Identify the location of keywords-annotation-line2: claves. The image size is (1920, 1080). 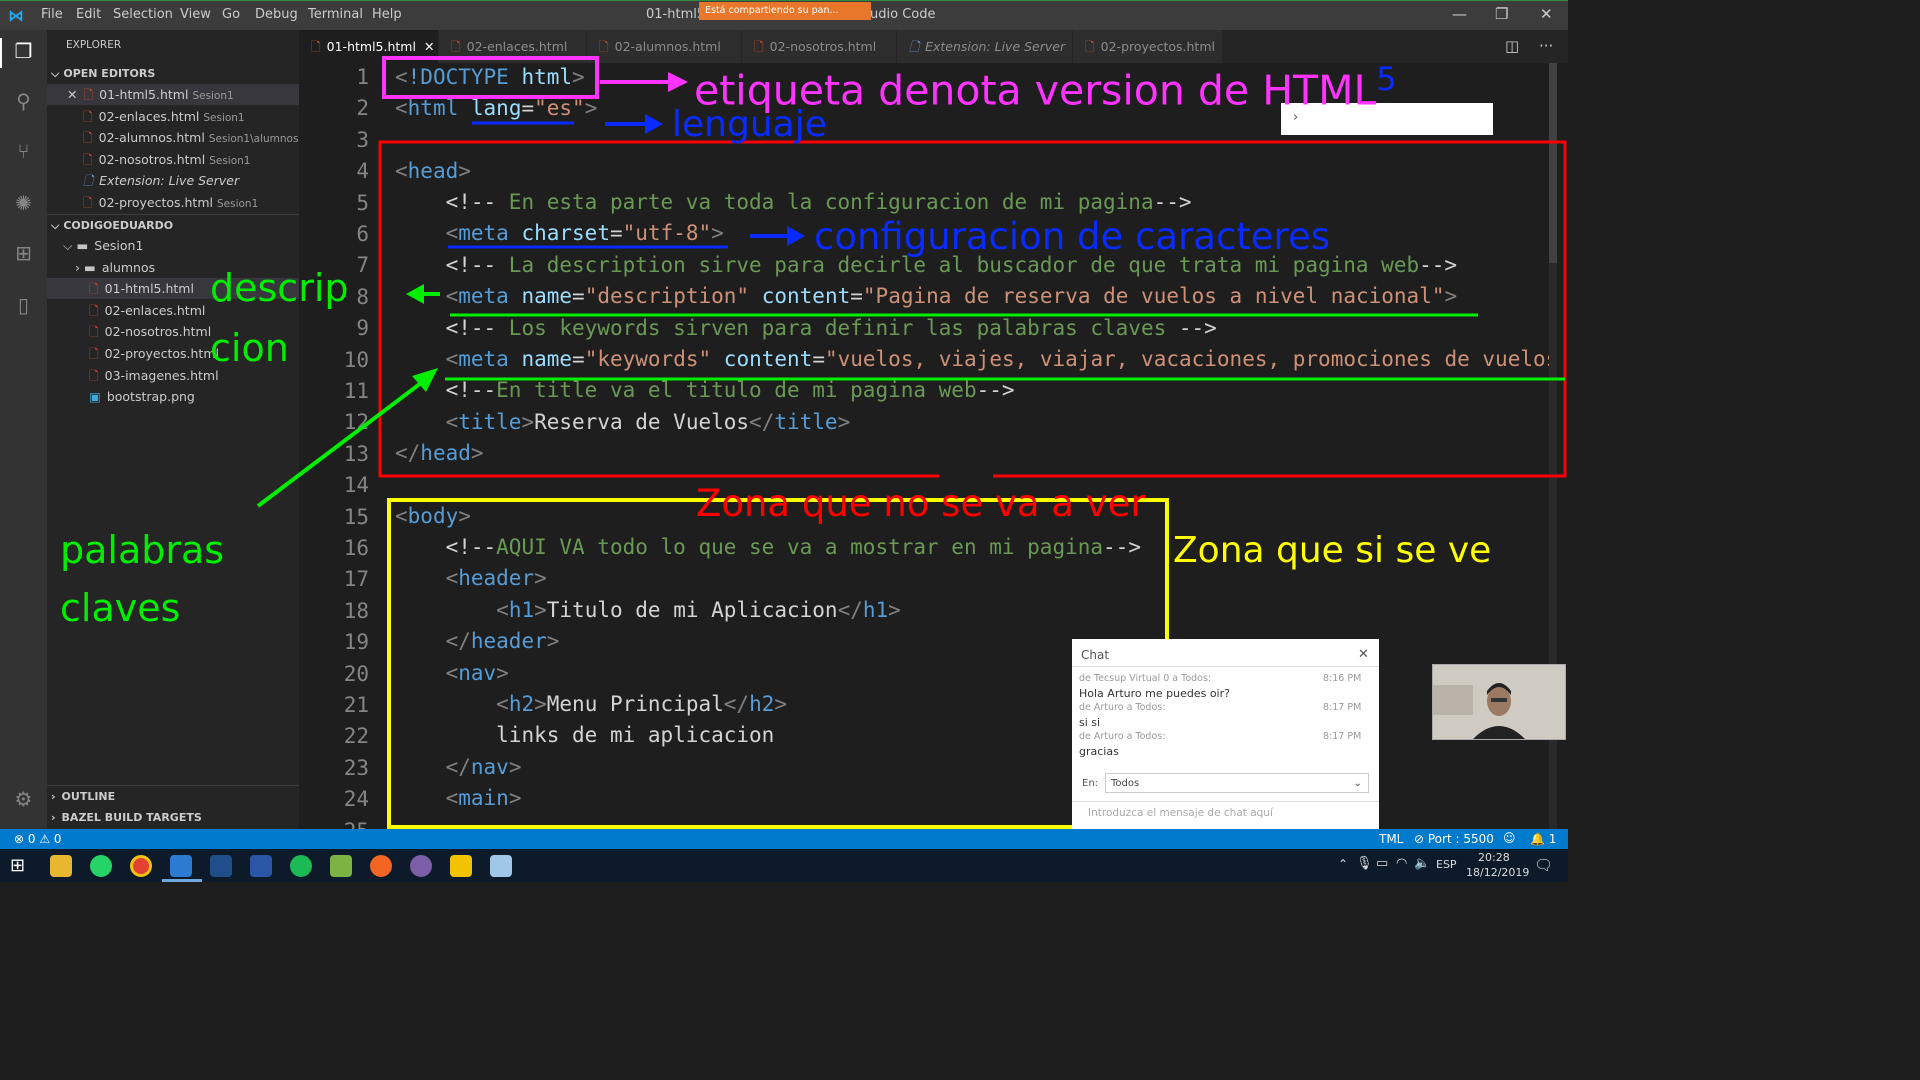
(120, 608).